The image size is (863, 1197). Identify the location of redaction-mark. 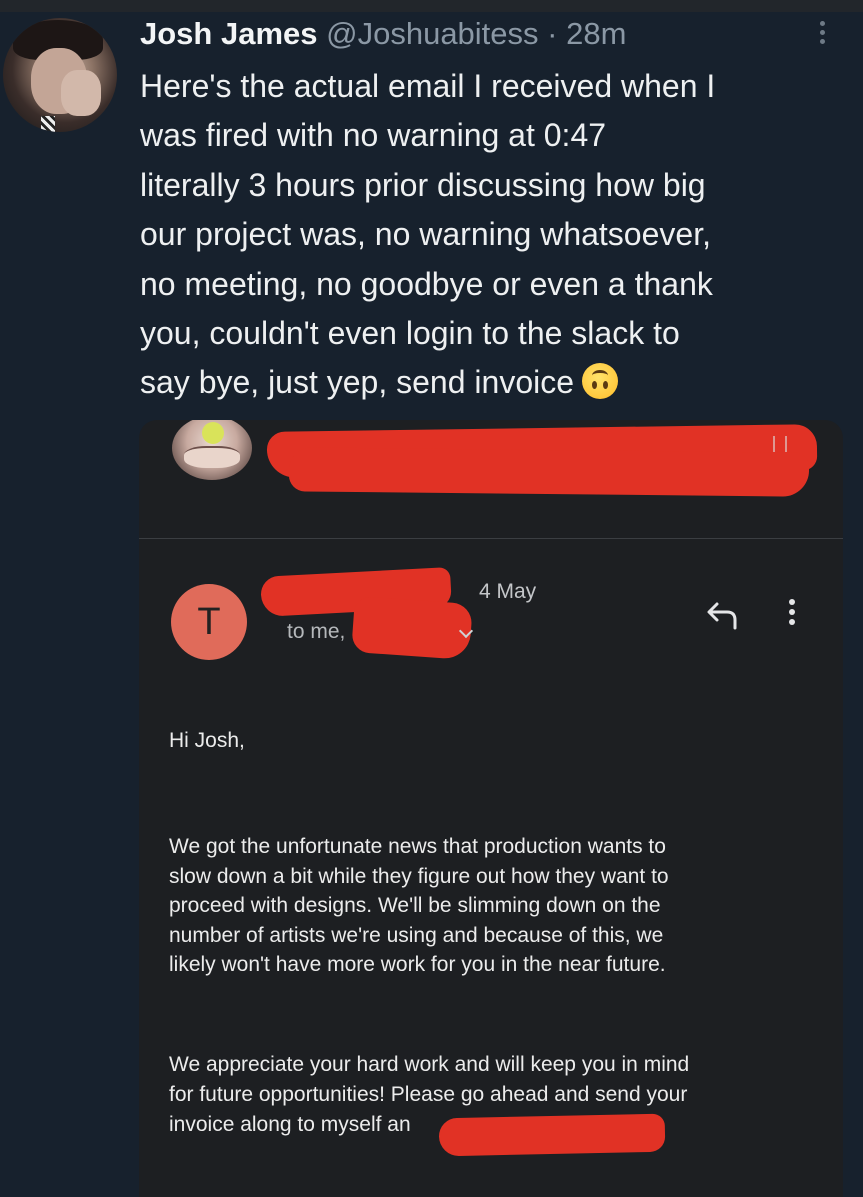
(549, 472).